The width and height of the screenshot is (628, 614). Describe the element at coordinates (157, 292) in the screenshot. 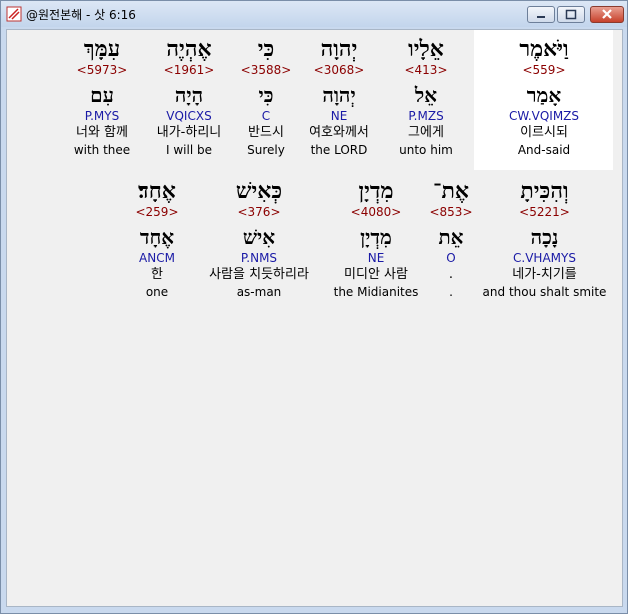

I see `english-gloss: one` at that location.